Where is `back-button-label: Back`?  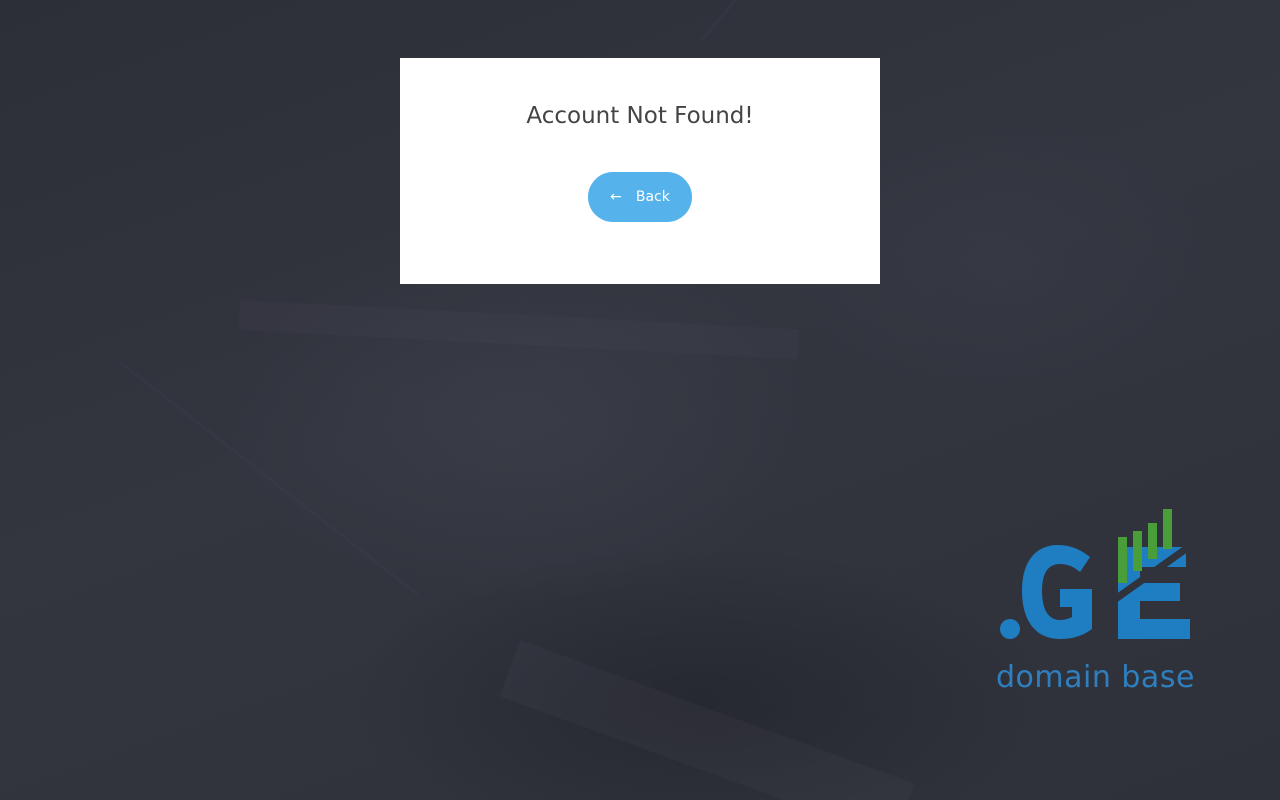 back-button-label: Back is located at coordinates (652, 197).